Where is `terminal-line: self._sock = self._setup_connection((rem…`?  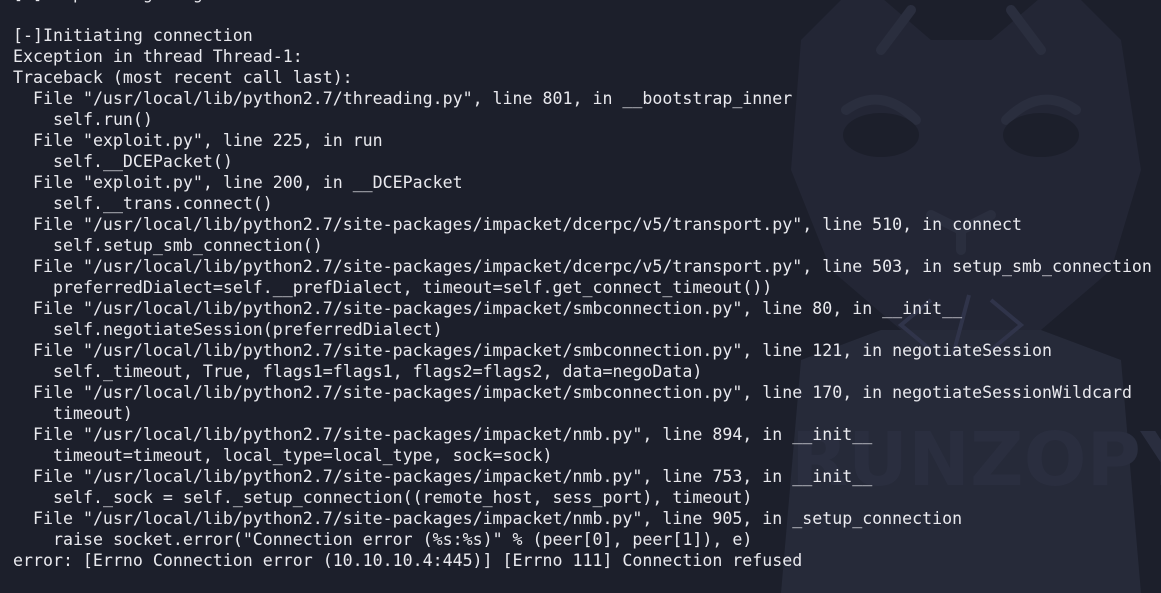 terminal-line: self._sock = self._setup_connection((rem… is located at coordinates (403, 497).